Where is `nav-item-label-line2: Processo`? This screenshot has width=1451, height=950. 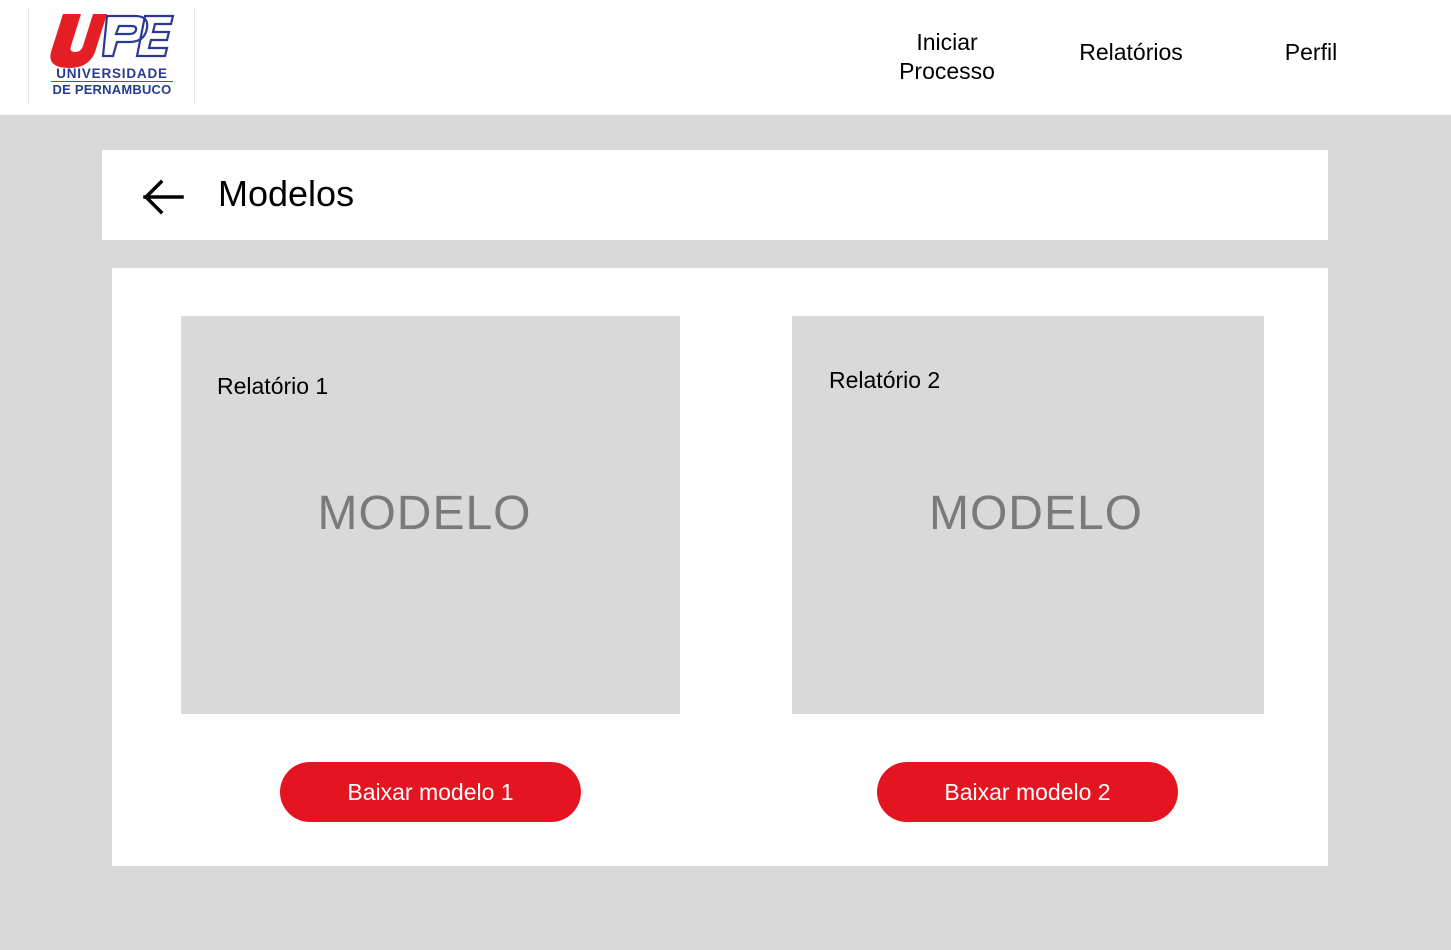
nav-item-label-line2: Processo is located at coordinates (947, 71).